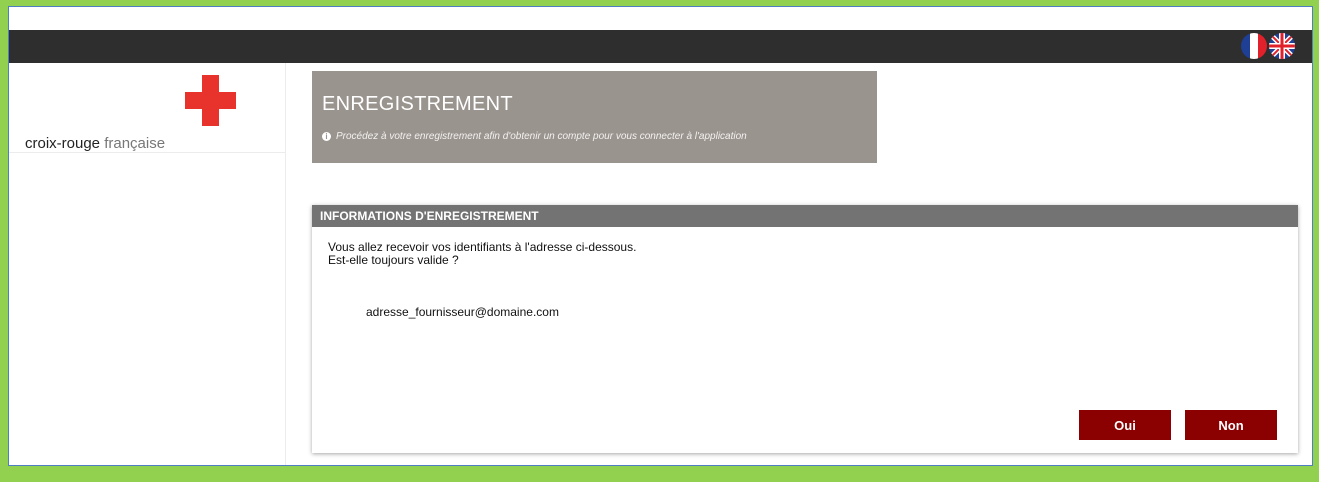 This screenshot has width=1319, height=482. What do you see at coordinates (63, 143) in the screenshot?
I see `logo-word-1: croix-rouge` at bounding box center [63, 143].